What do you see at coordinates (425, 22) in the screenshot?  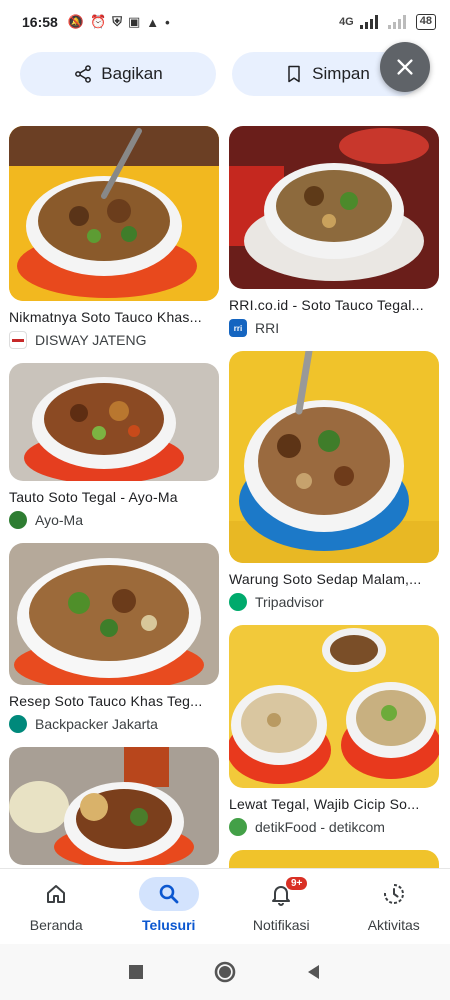 I see `battery-icon: 48` at bounding box center [425, 22].